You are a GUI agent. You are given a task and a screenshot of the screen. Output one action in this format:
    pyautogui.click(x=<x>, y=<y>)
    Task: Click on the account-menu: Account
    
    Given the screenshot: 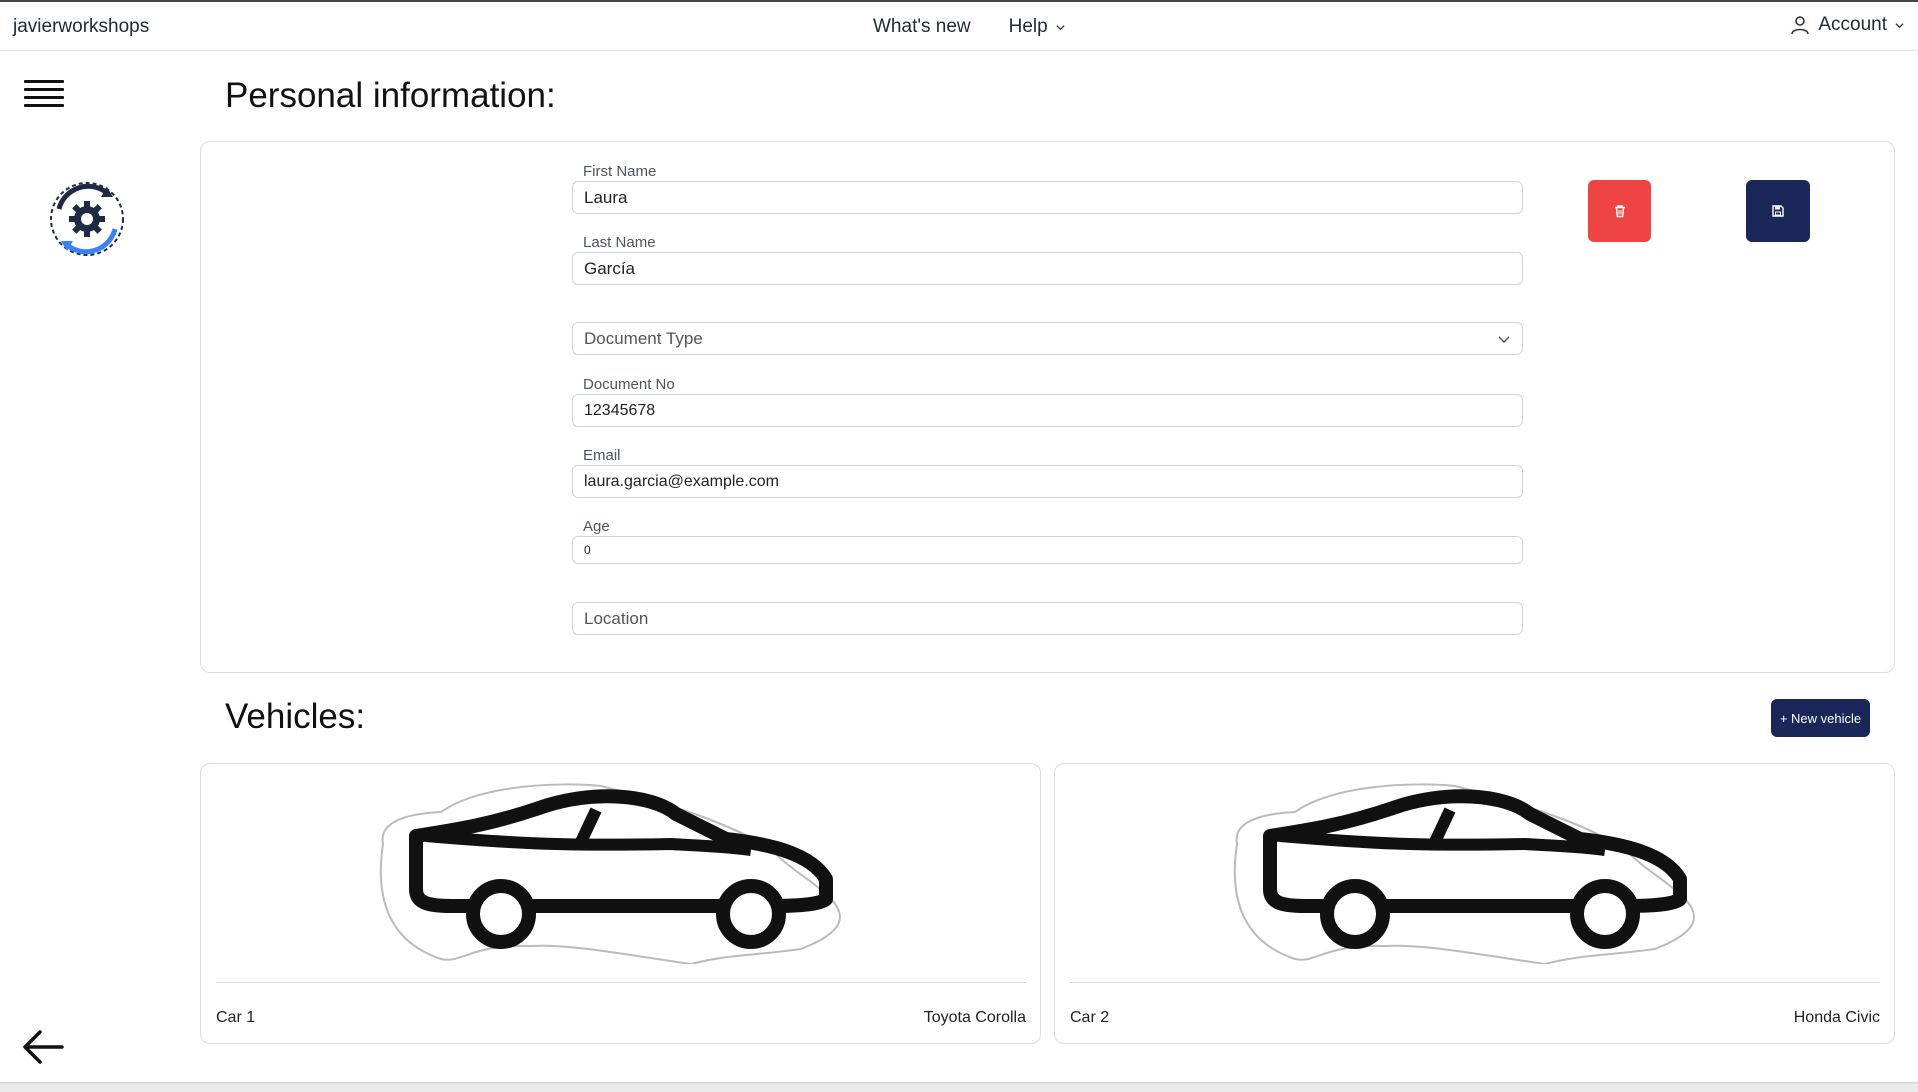 What is the action you would take?
    pyautogui.click(x=1847, y=25)
    